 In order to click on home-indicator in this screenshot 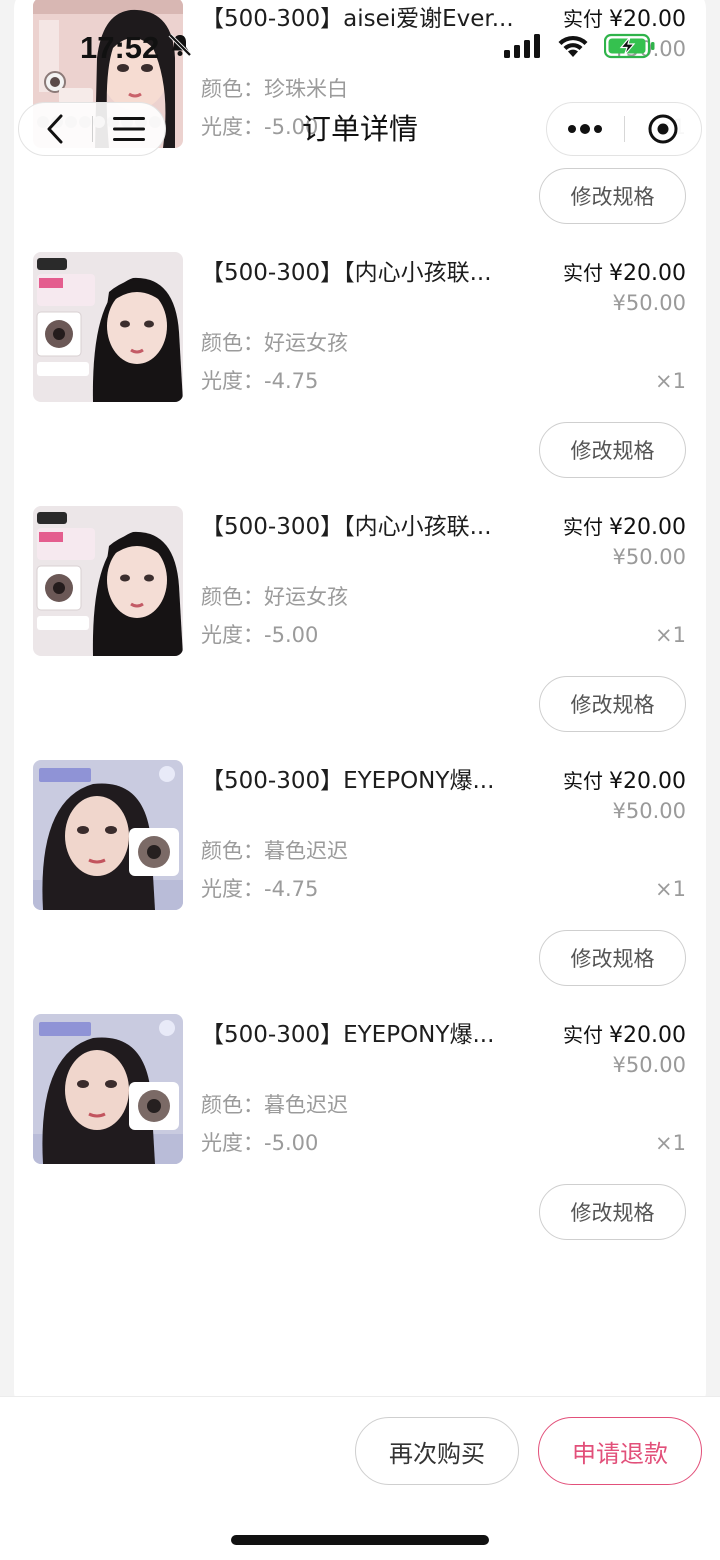, I will do `click(360, 1540)`.